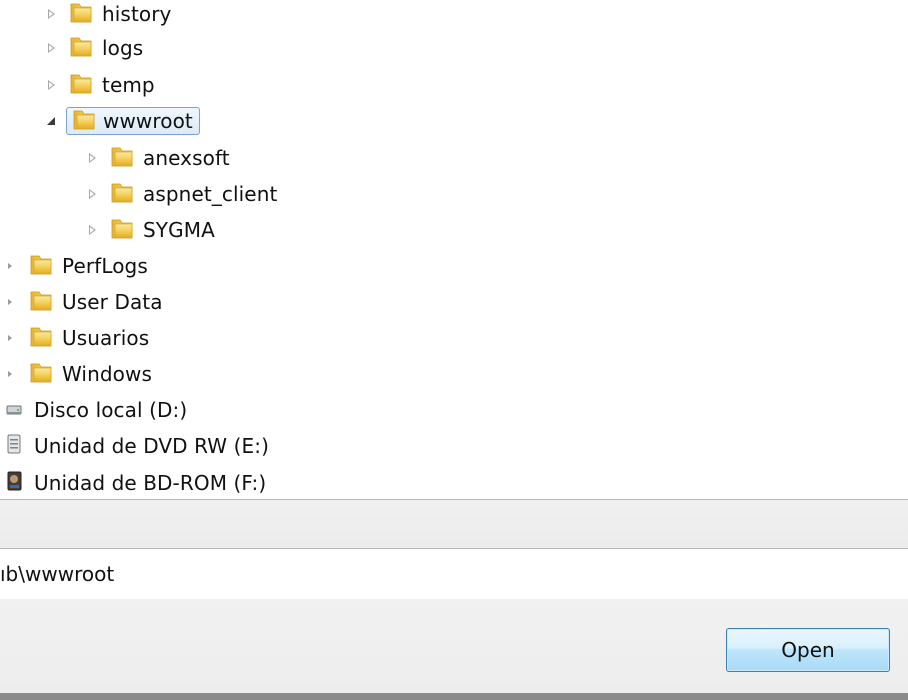 This screenshot has height=700, width=908. I want to click on tree-item-label: history, so click(137, 14).